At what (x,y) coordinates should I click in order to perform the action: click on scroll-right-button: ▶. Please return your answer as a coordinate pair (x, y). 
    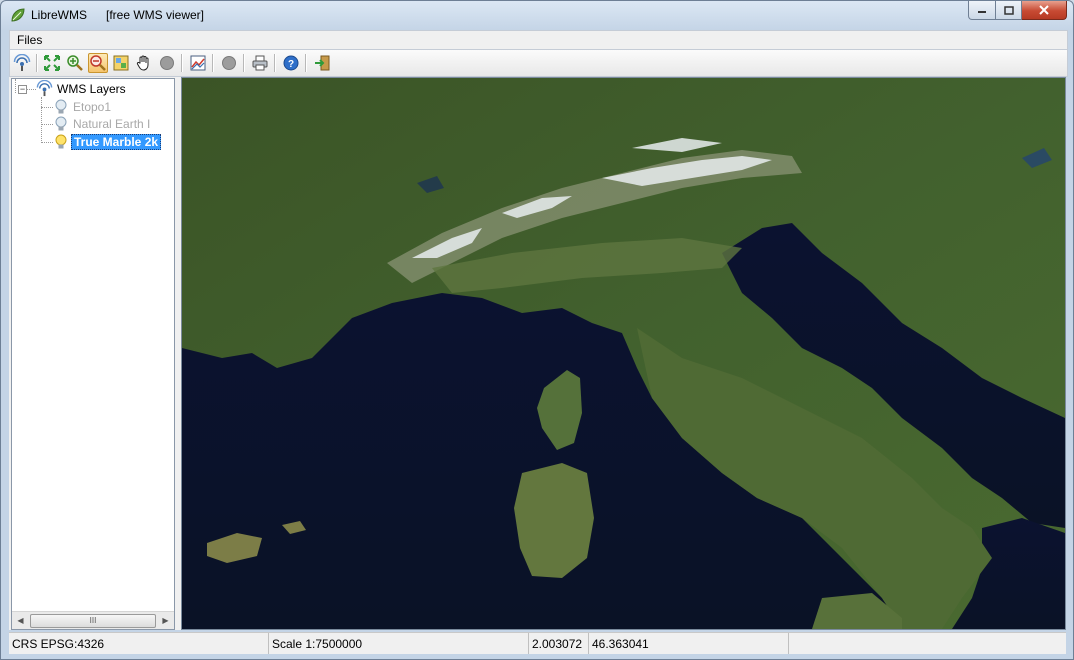
    Looking at the image, I should click on (165, 620).